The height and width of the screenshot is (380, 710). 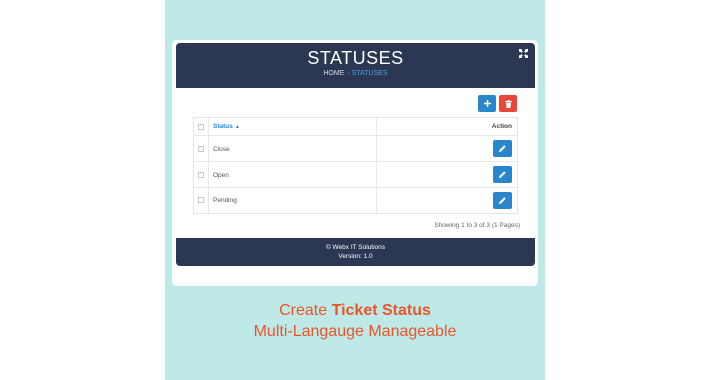 I want to click on footer-version: Version: 1.0, so click(x=355, y=256).